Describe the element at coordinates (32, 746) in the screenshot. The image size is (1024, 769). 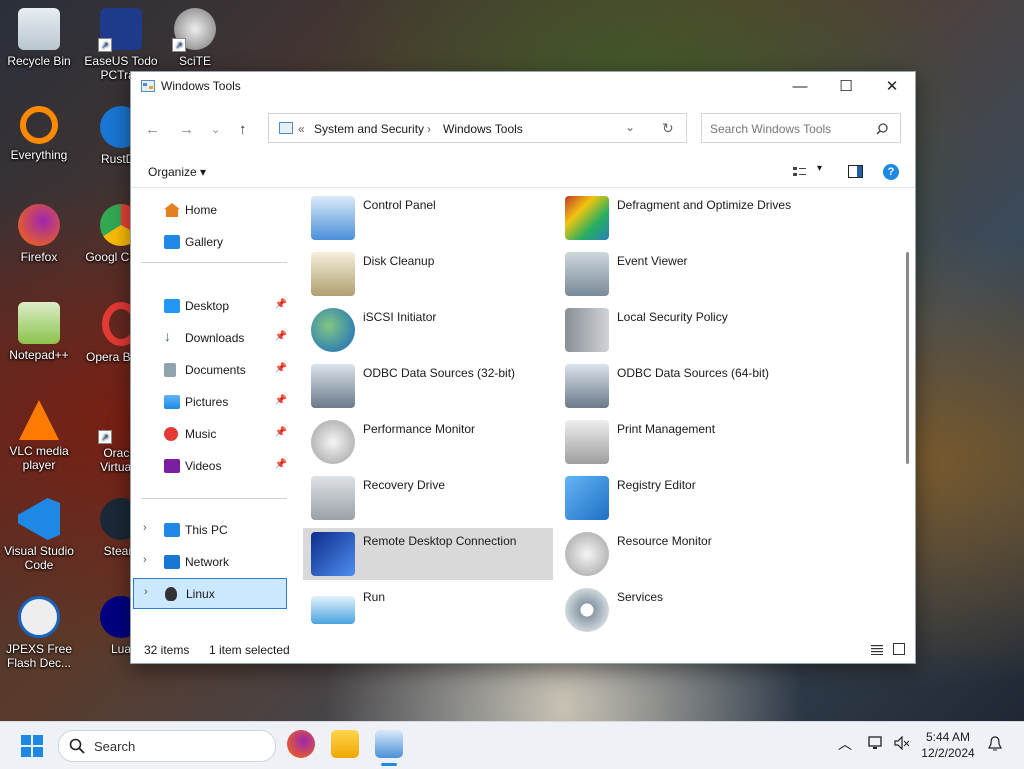
I see `start-button` at that location.